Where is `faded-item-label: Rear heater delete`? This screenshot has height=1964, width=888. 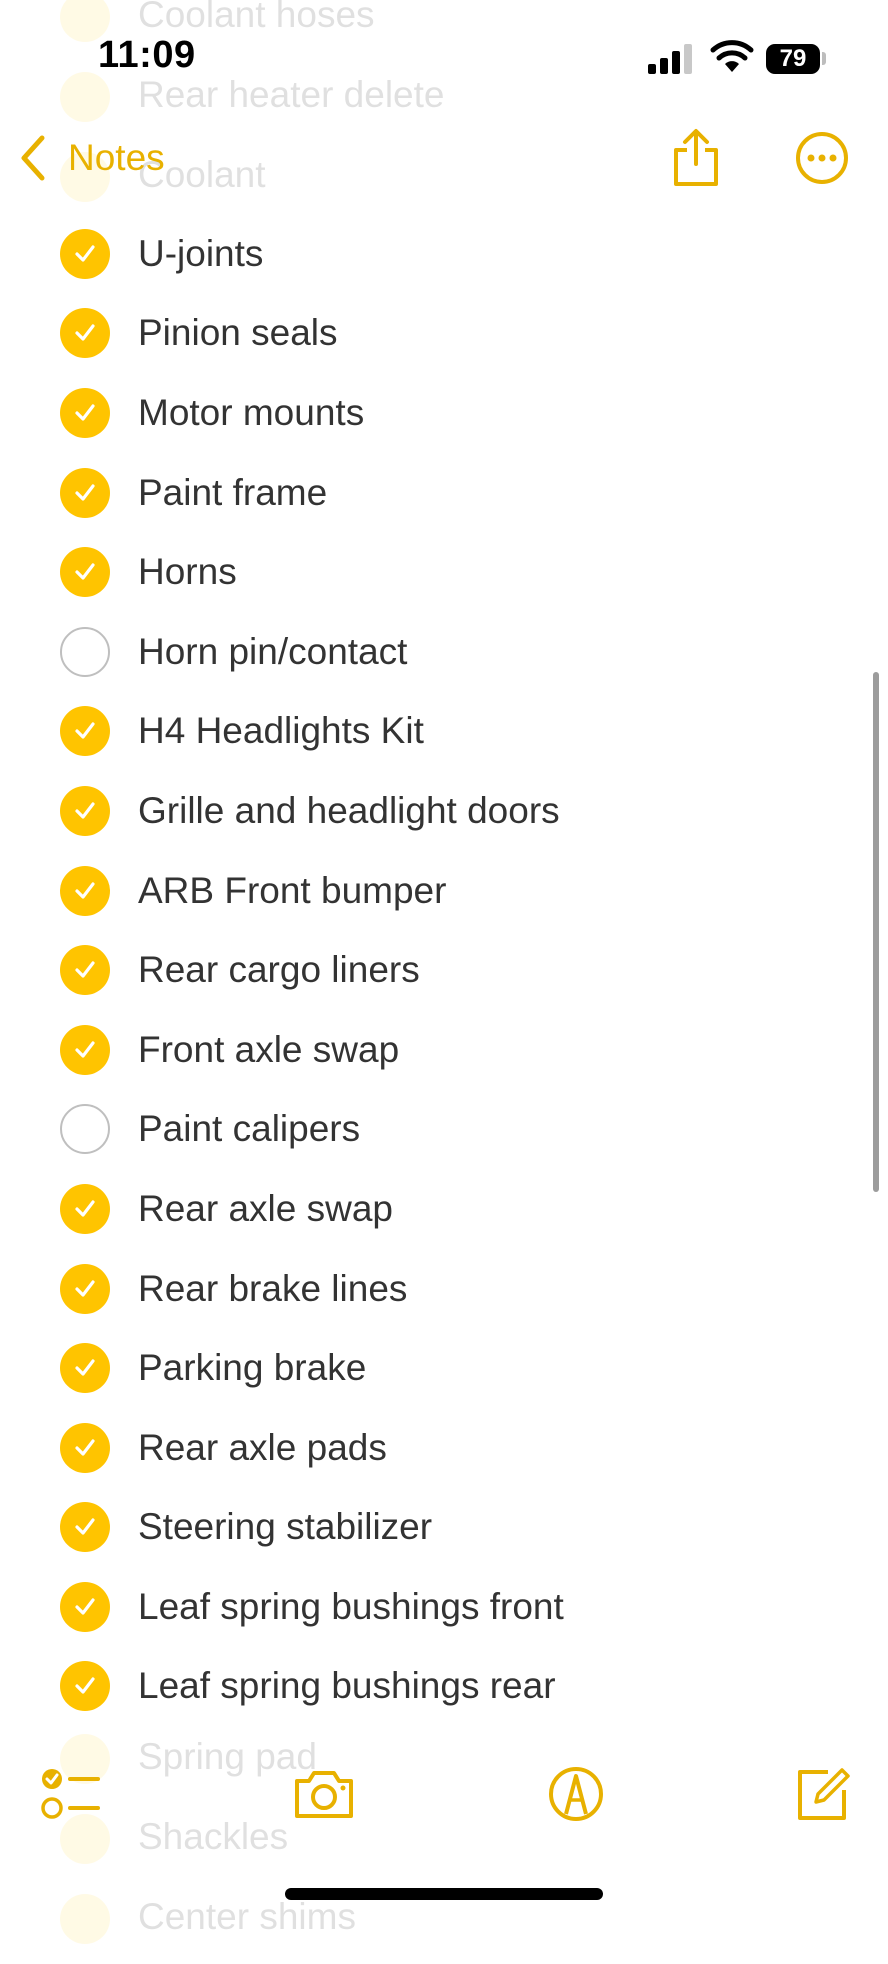 faded-item-label: Rear heater delete is located at coordinates (291, 94).